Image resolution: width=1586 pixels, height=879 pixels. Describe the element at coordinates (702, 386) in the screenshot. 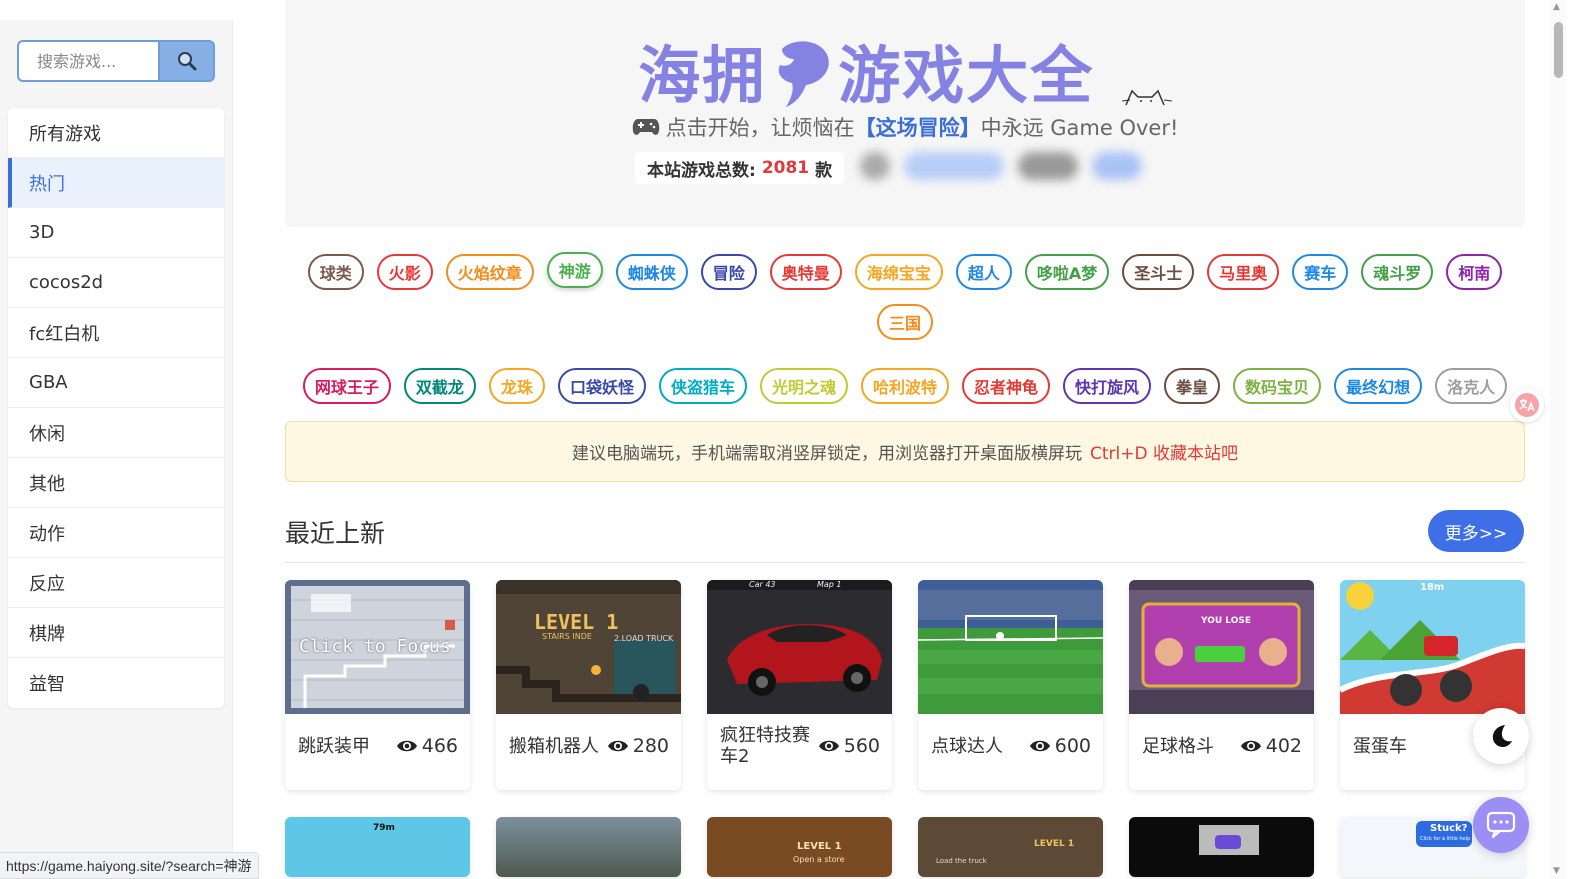

I see `tag-chip: 侠盗猎车` at that location.